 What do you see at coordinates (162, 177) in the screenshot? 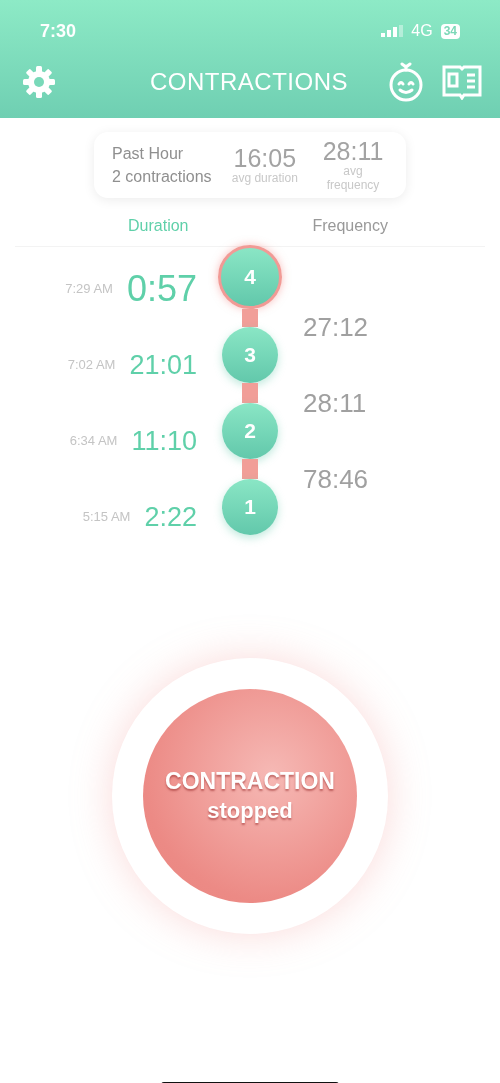
I see `contraction-count: 2 contractions` at bounding box center [162, 177].